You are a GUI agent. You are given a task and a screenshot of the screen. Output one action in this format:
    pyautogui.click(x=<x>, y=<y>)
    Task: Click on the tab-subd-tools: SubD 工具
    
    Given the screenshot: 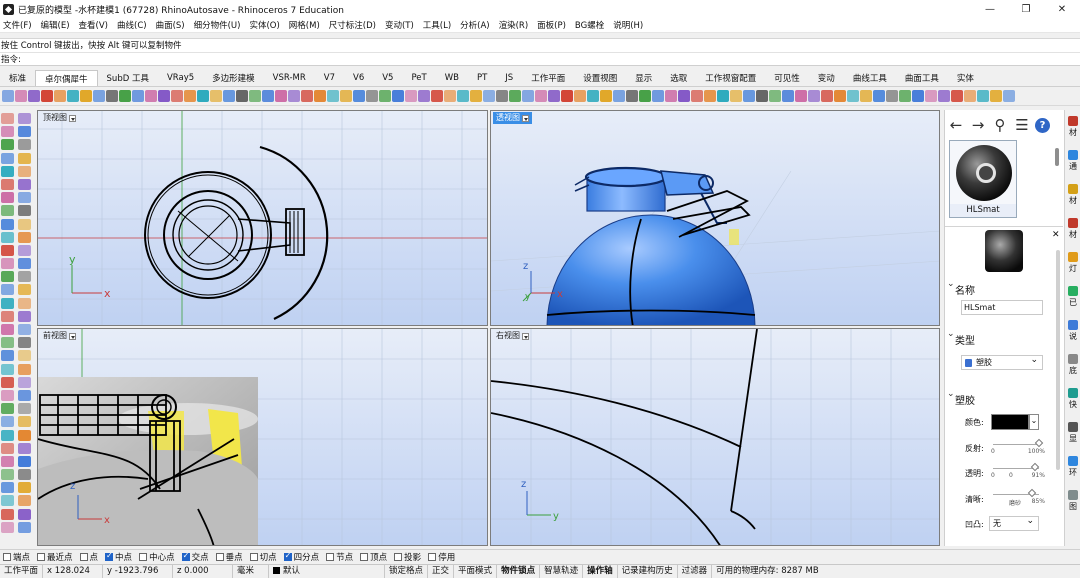 What is the action you would take?
    pyautogui.click(x=128, y=78)
    